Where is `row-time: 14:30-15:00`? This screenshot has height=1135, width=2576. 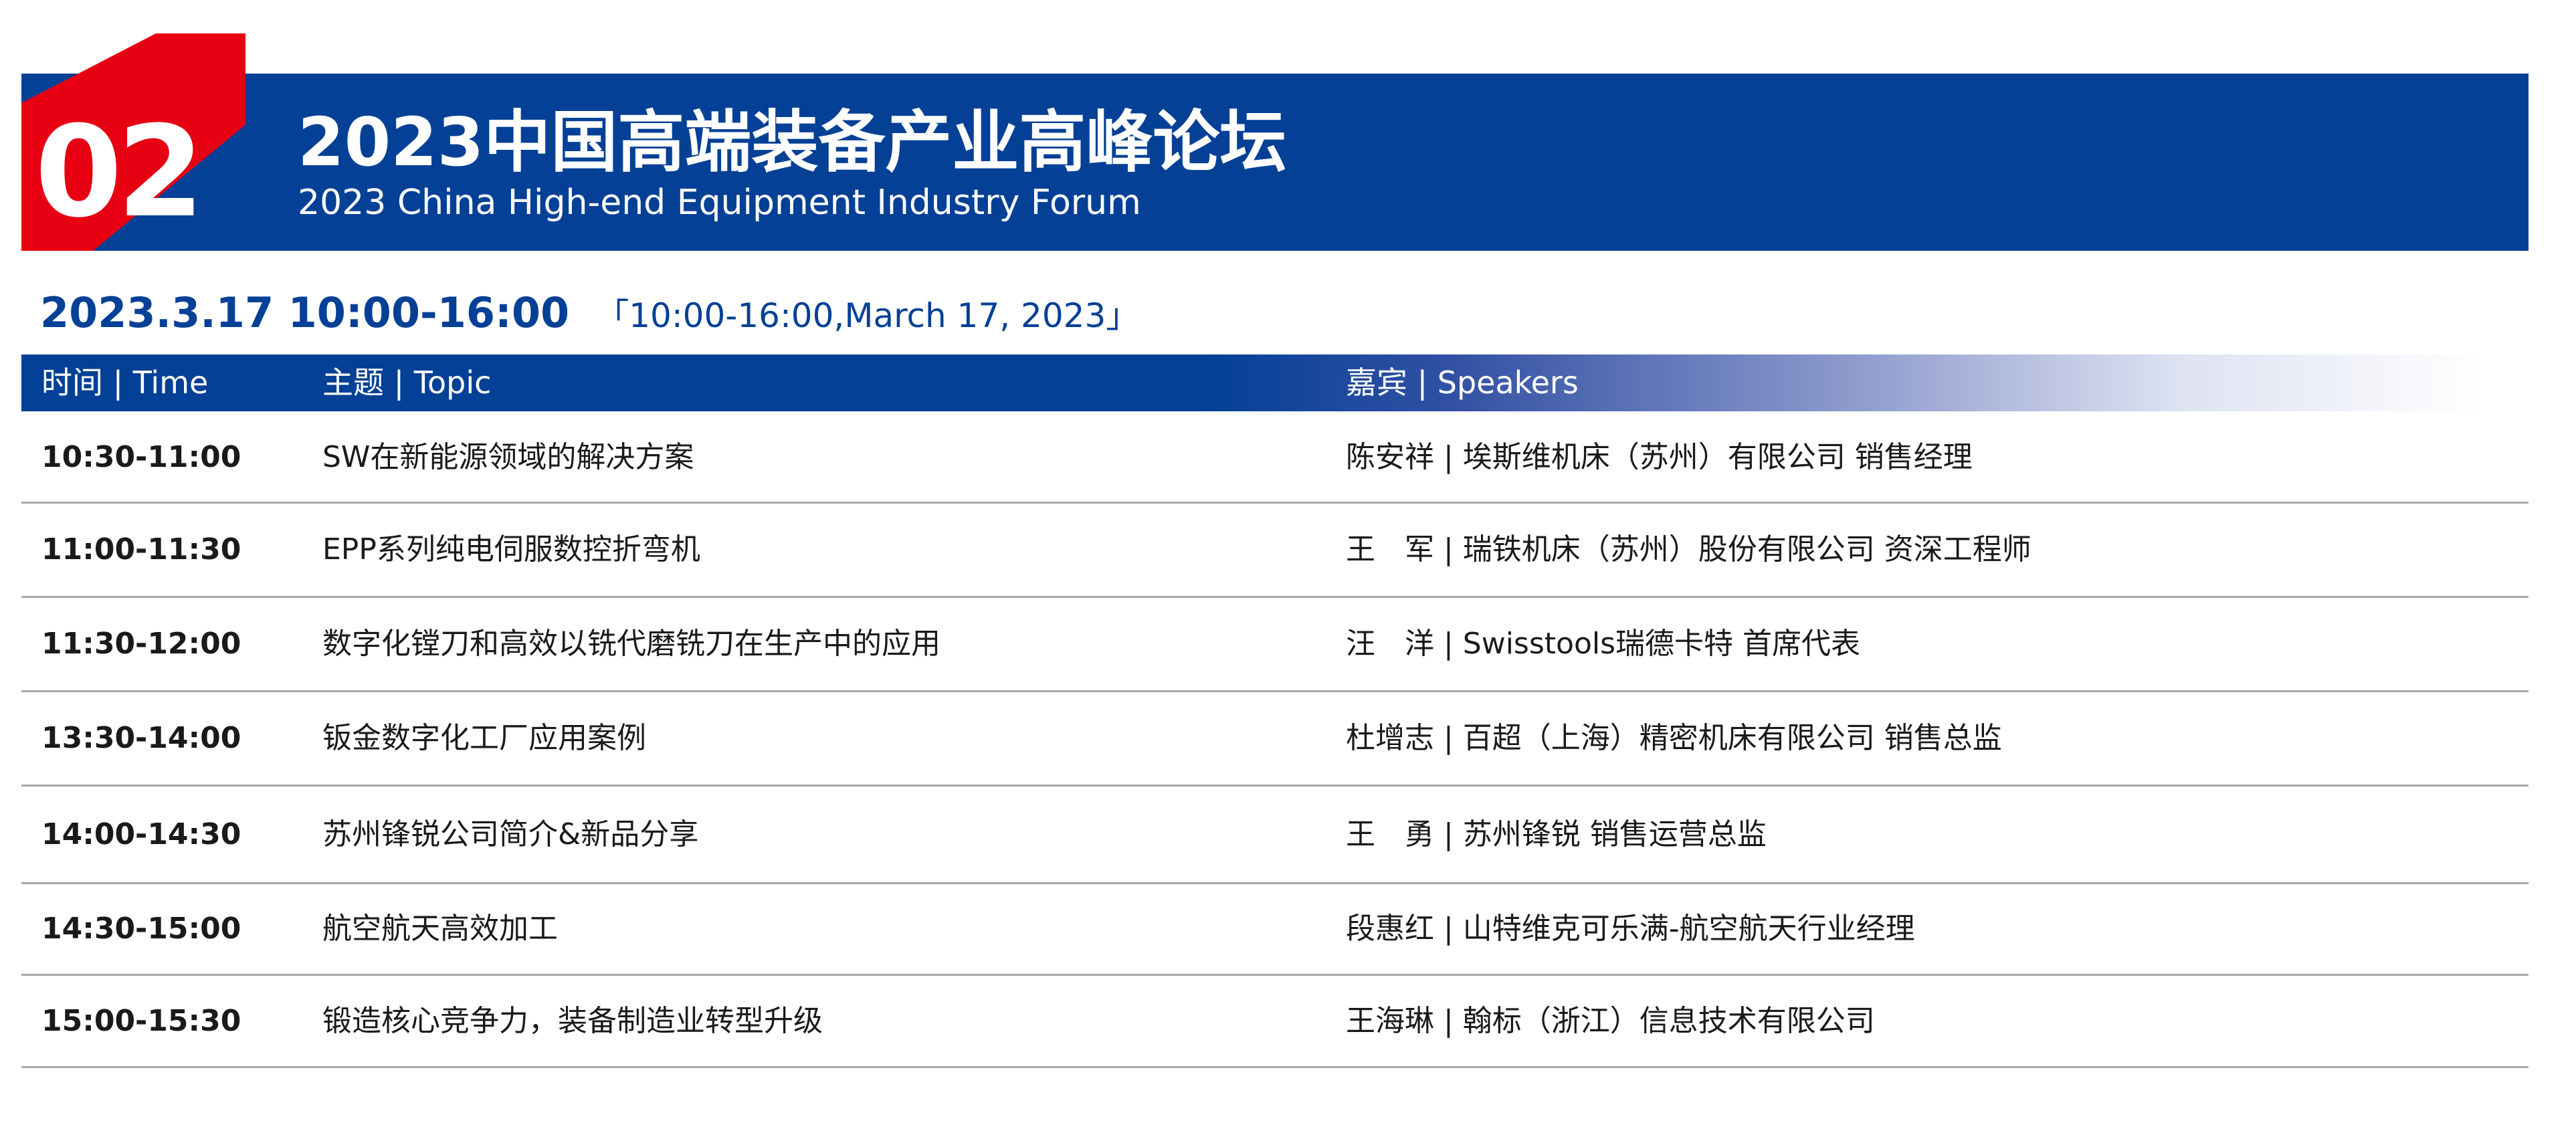 row-time: 14:30-15:00 is located at coordinates (141, 929).